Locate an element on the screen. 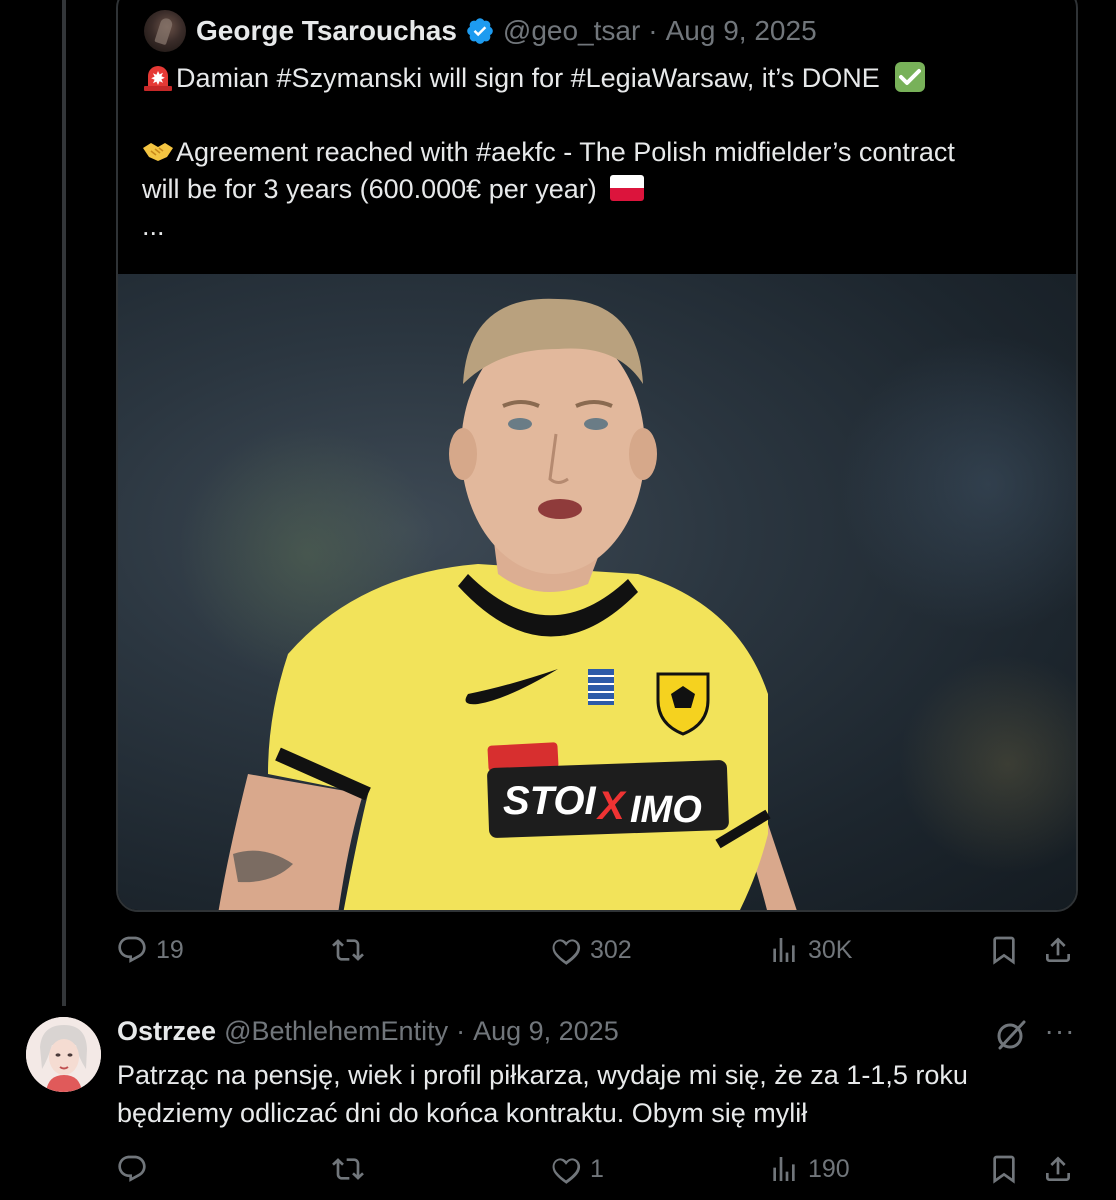 The height and width of the screenshot is (1200, 1116). like-button: 1 is located at coordinates (577, 1169).